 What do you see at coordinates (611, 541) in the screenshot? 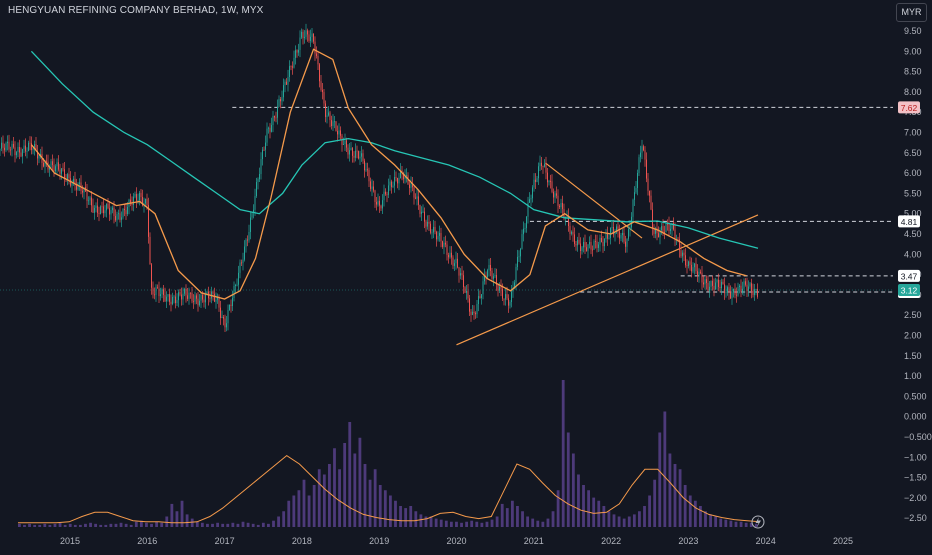
I see `x-tick-label: 2022` at bounding box center [611, 541].